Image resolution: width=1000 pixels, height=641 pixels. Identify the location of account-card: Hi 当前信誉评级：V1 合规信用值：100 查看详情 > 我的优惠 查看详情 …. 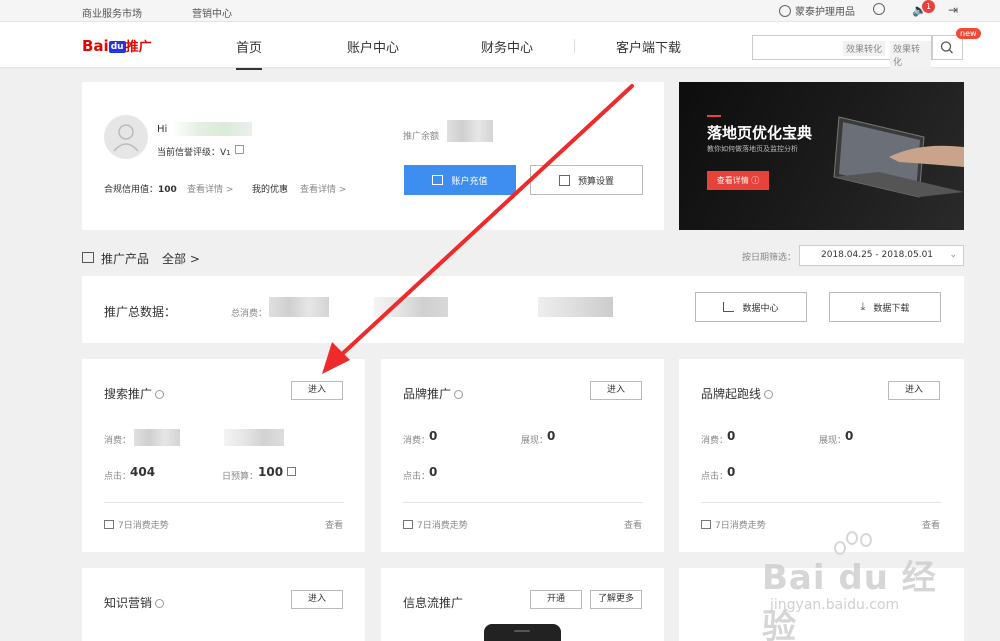
(373, 156).